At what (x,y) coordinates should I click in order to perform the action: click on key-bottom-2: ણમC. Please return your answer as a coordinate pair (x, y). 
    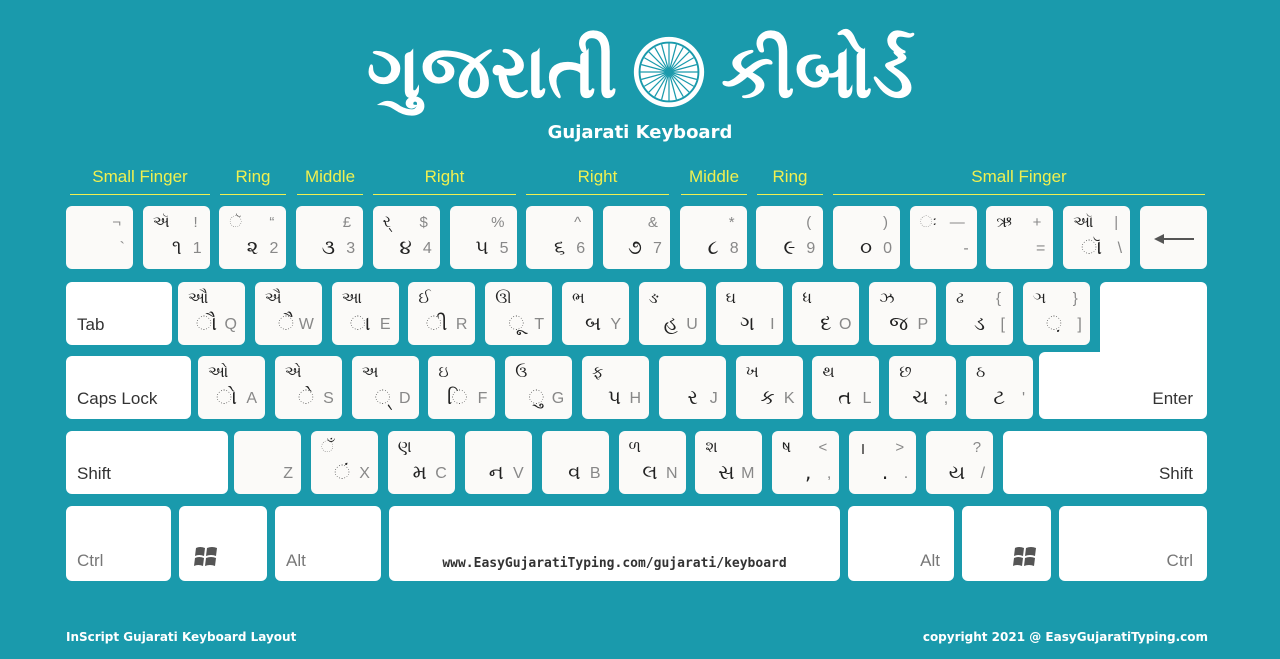
    Looking at the image, I should click on (421, 462).